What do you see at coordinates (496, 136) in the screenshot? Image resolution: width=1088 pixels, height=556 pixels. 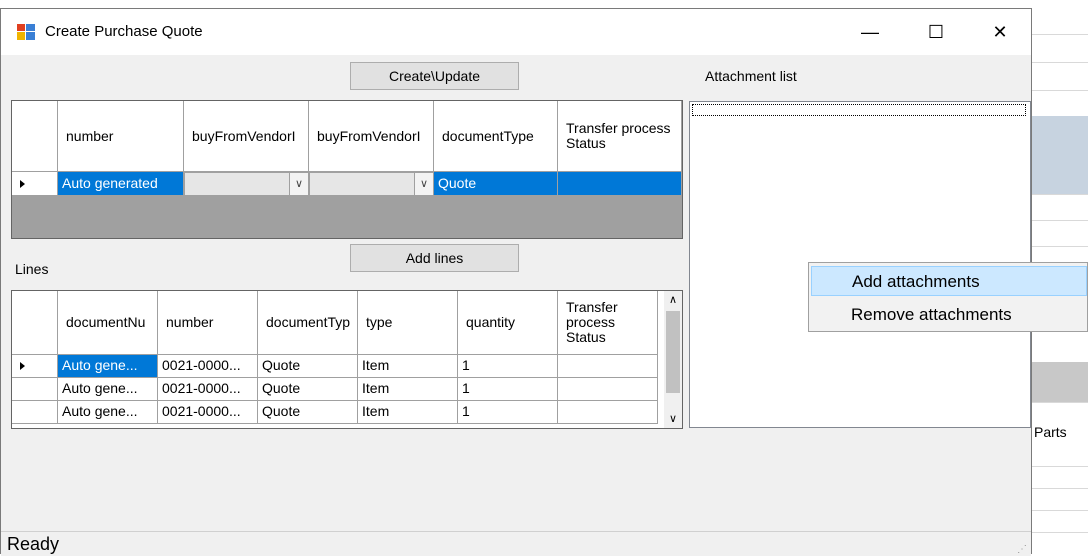 I see `column-header-documenttype: documentType` at bounding box center [496, 136].